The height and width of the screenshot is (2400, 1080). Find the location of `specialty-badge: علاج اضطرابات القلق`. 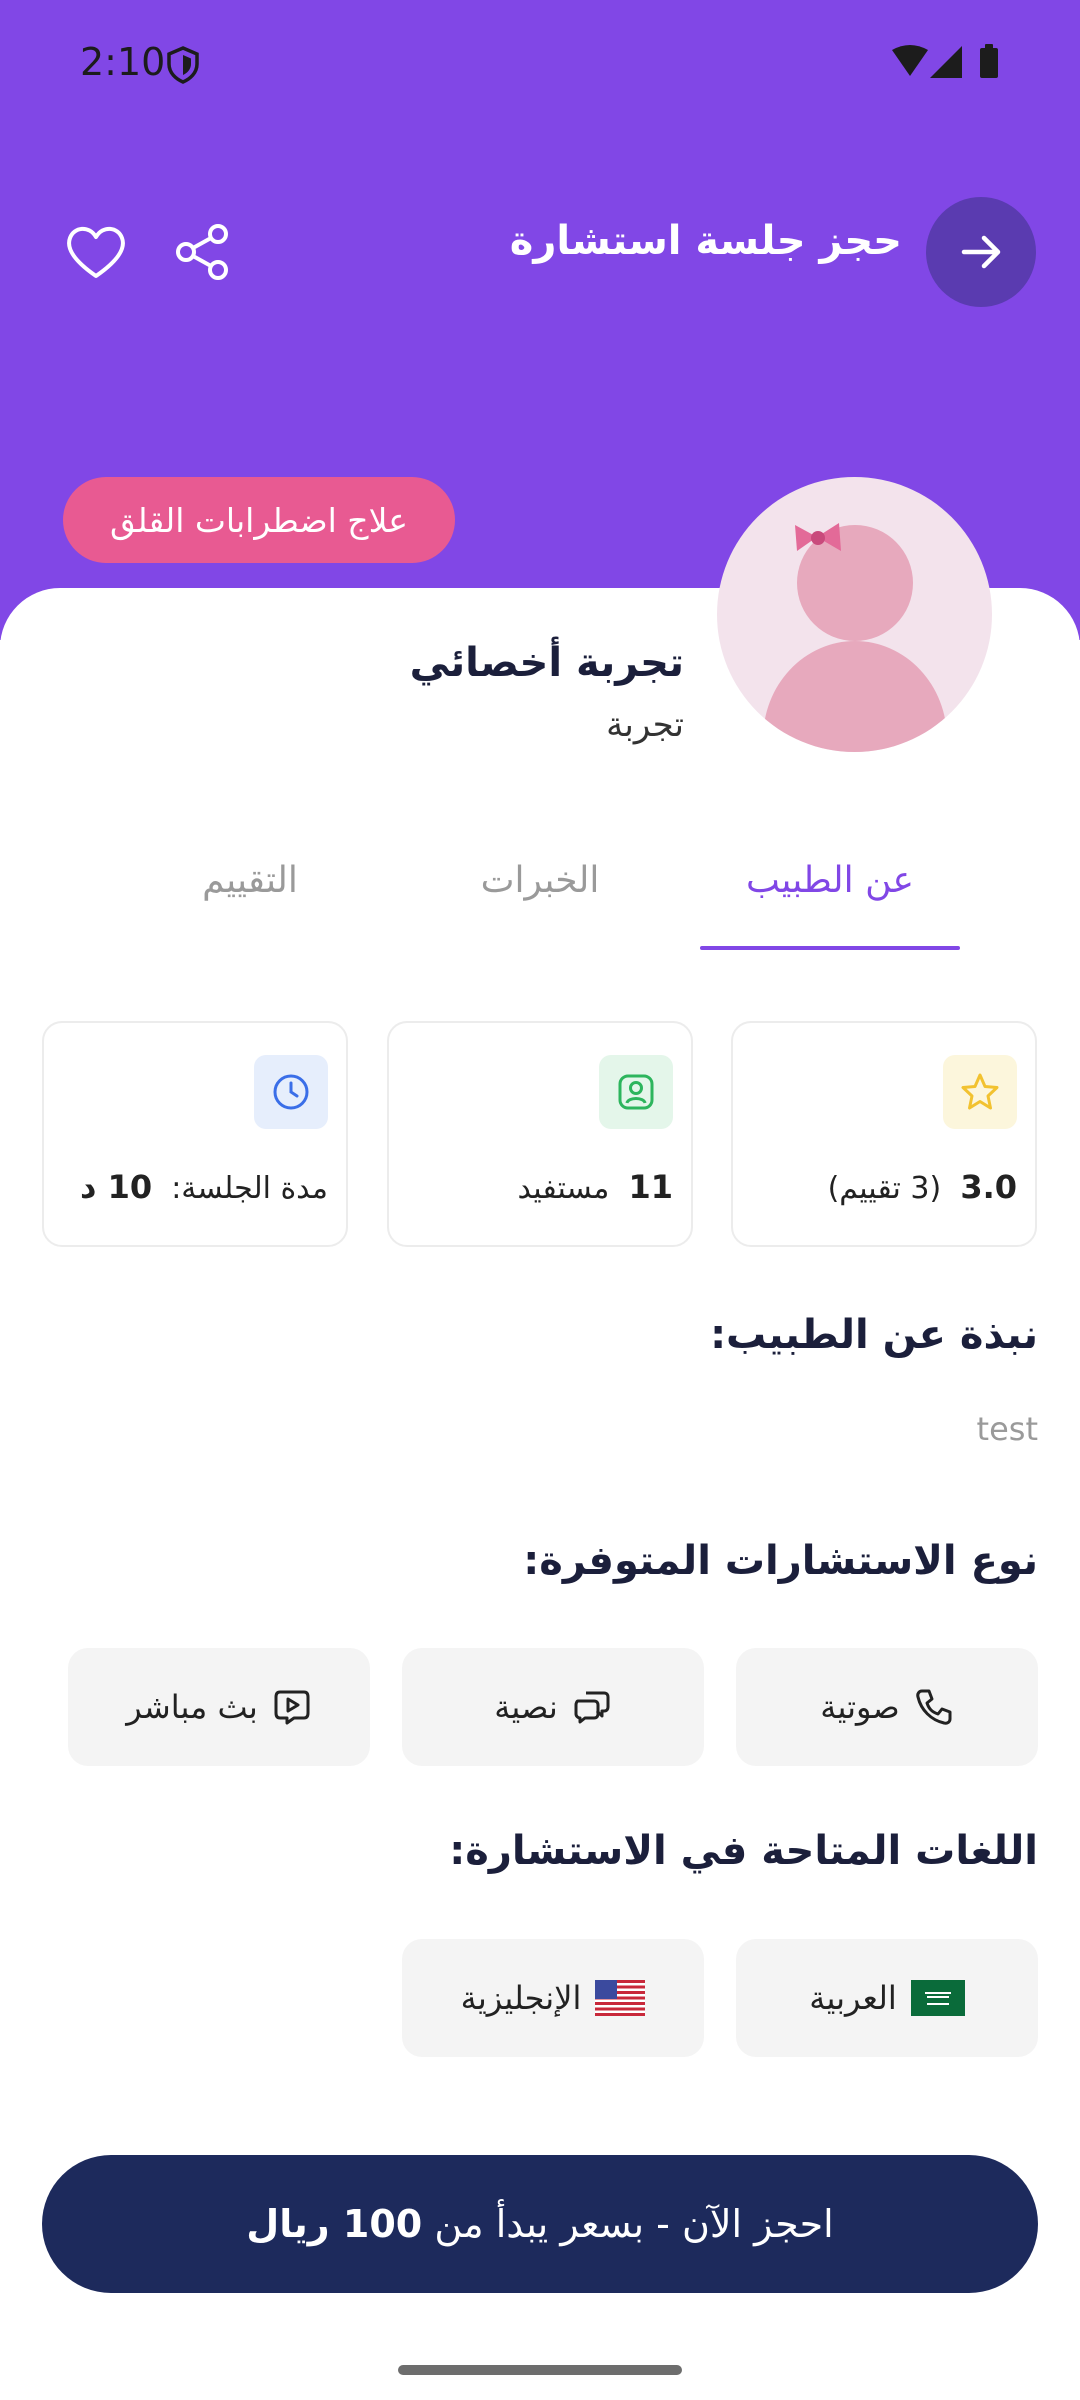

specialty-badge: علاج اضطرابات القلق is located at coordinates (259, 520).